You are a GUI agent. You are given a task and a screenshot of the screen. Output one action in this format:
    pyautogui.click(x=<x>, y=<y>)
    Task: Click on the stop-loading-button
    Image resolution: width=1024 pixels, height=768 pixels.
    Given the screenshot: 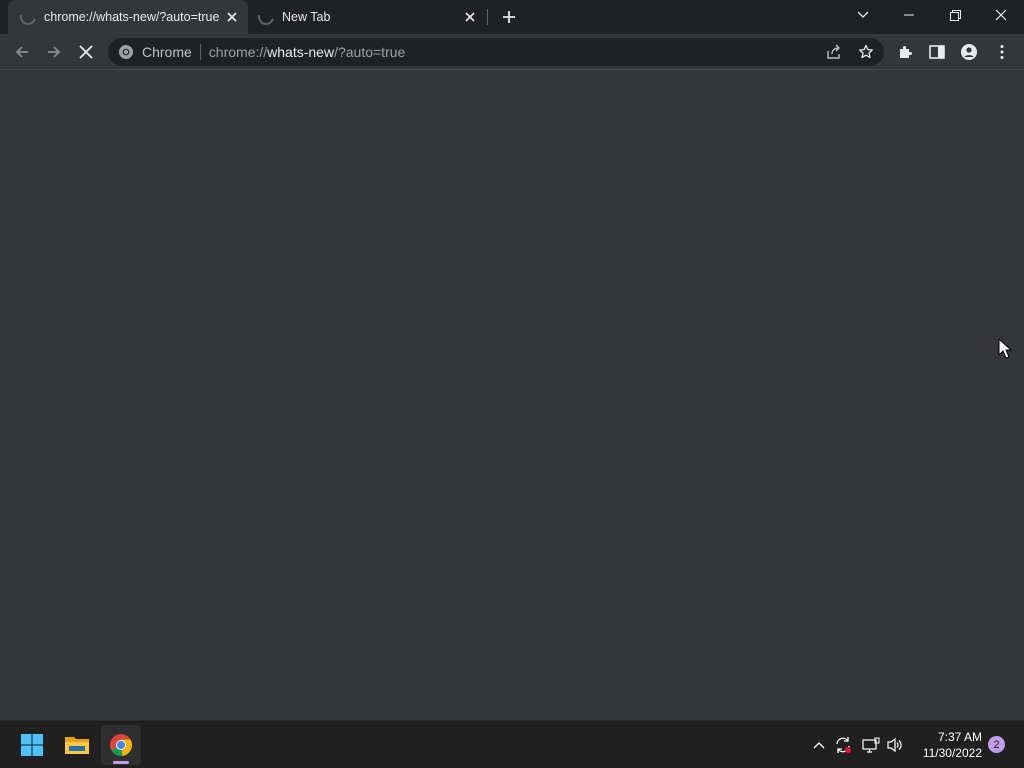 What is the action you would take?
    pyautogui.click(x=86, y=52)
    